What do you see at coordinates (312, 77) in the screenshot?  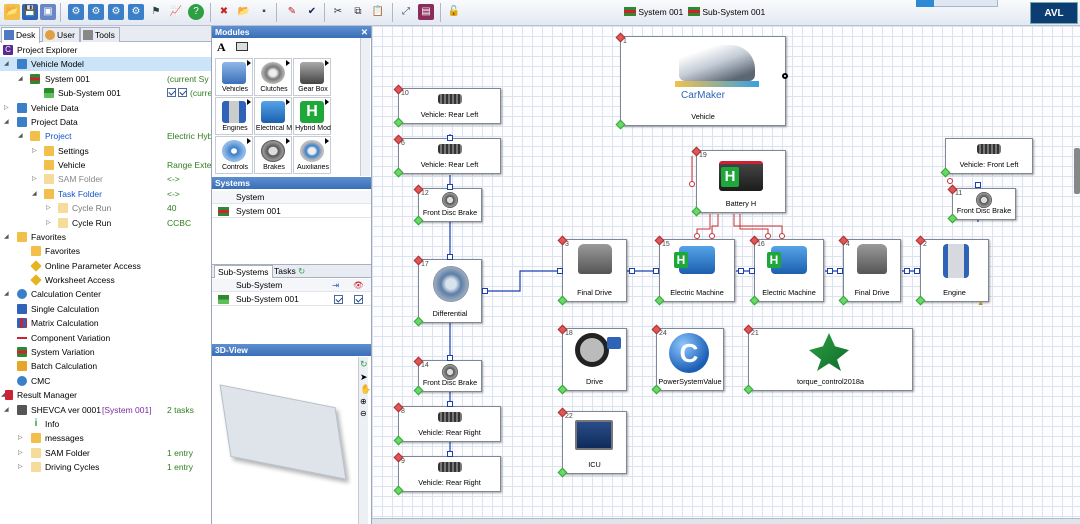 I see `module-gear-box: Gear Box` at bounding box center [312, 77].